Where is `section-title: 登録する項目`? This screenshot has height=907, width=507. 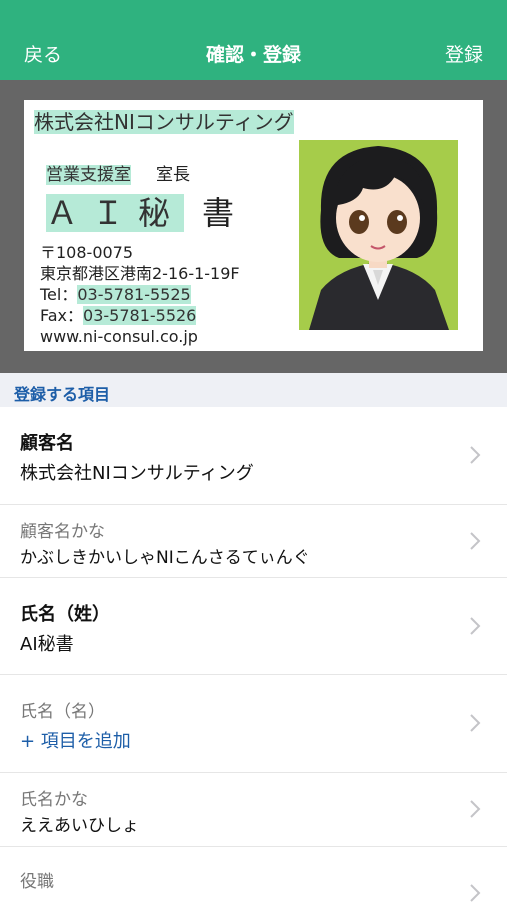 section-title: 登録する項目 is located at coordinates (62, 394).